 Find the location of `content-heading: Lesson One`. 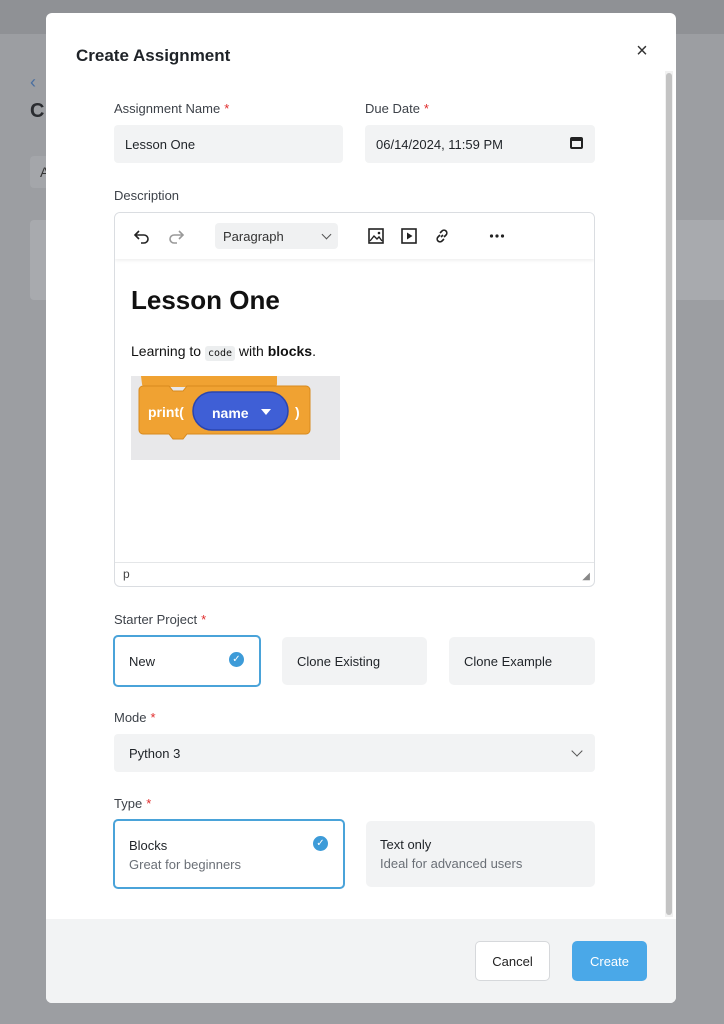

content-heading: Lesson One is located at coordinates (205, 300).